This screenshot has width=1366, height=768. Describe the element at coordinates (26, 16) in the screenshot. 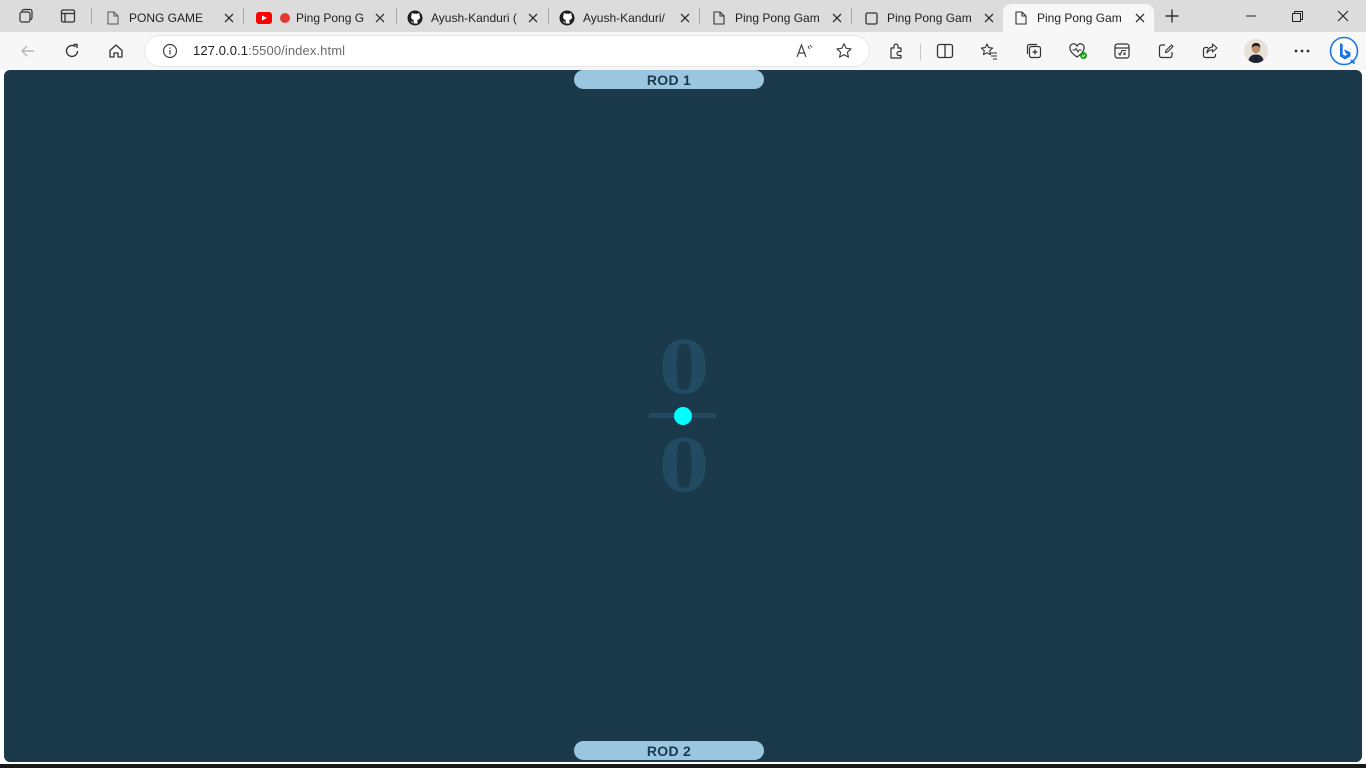

I see `workspaces-icon` at that location.